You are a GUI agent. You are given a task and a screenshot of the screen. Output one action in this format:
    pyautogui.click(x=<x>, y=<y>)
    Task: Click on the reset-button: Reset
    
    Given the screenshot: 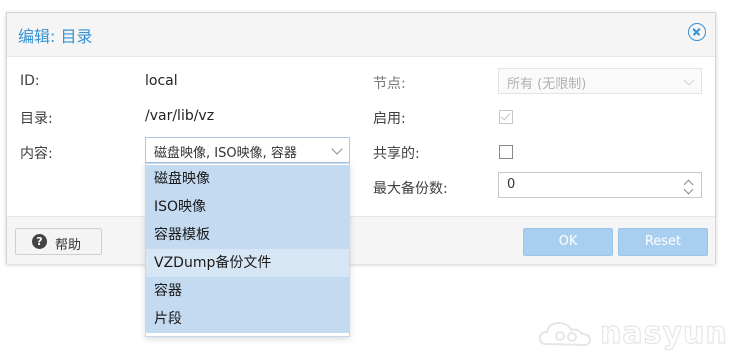 What is the action you would take?
    pyautogui.click(x=663, y=242)
    